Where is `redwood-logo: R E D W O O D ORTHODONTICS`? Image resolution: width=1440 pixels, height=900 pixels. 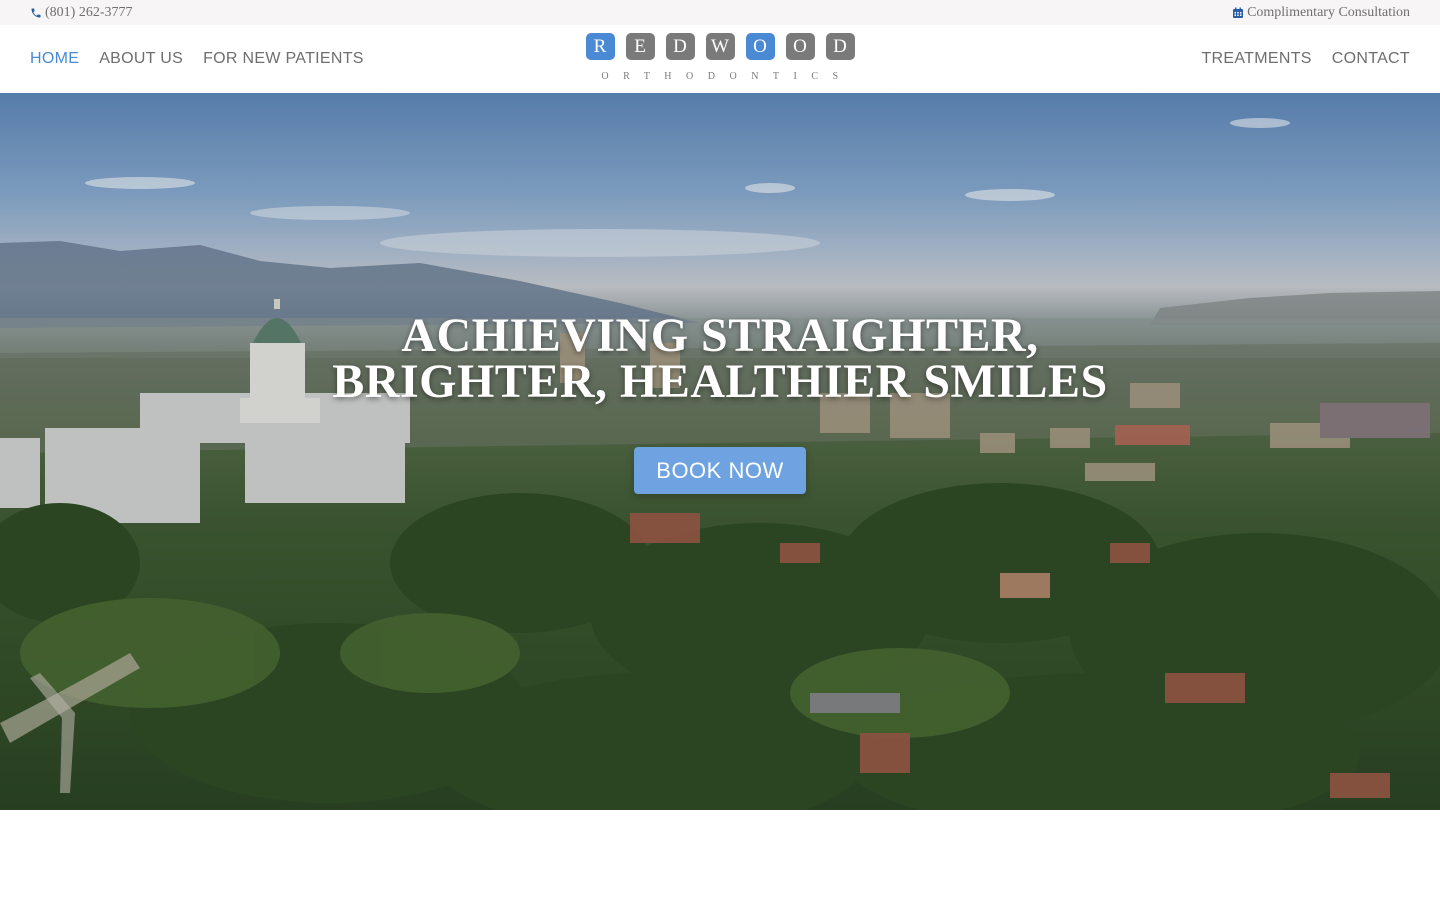 redwood-logo: R E D W O O D ORTHODONTICS is located at coordinates (720, 60).